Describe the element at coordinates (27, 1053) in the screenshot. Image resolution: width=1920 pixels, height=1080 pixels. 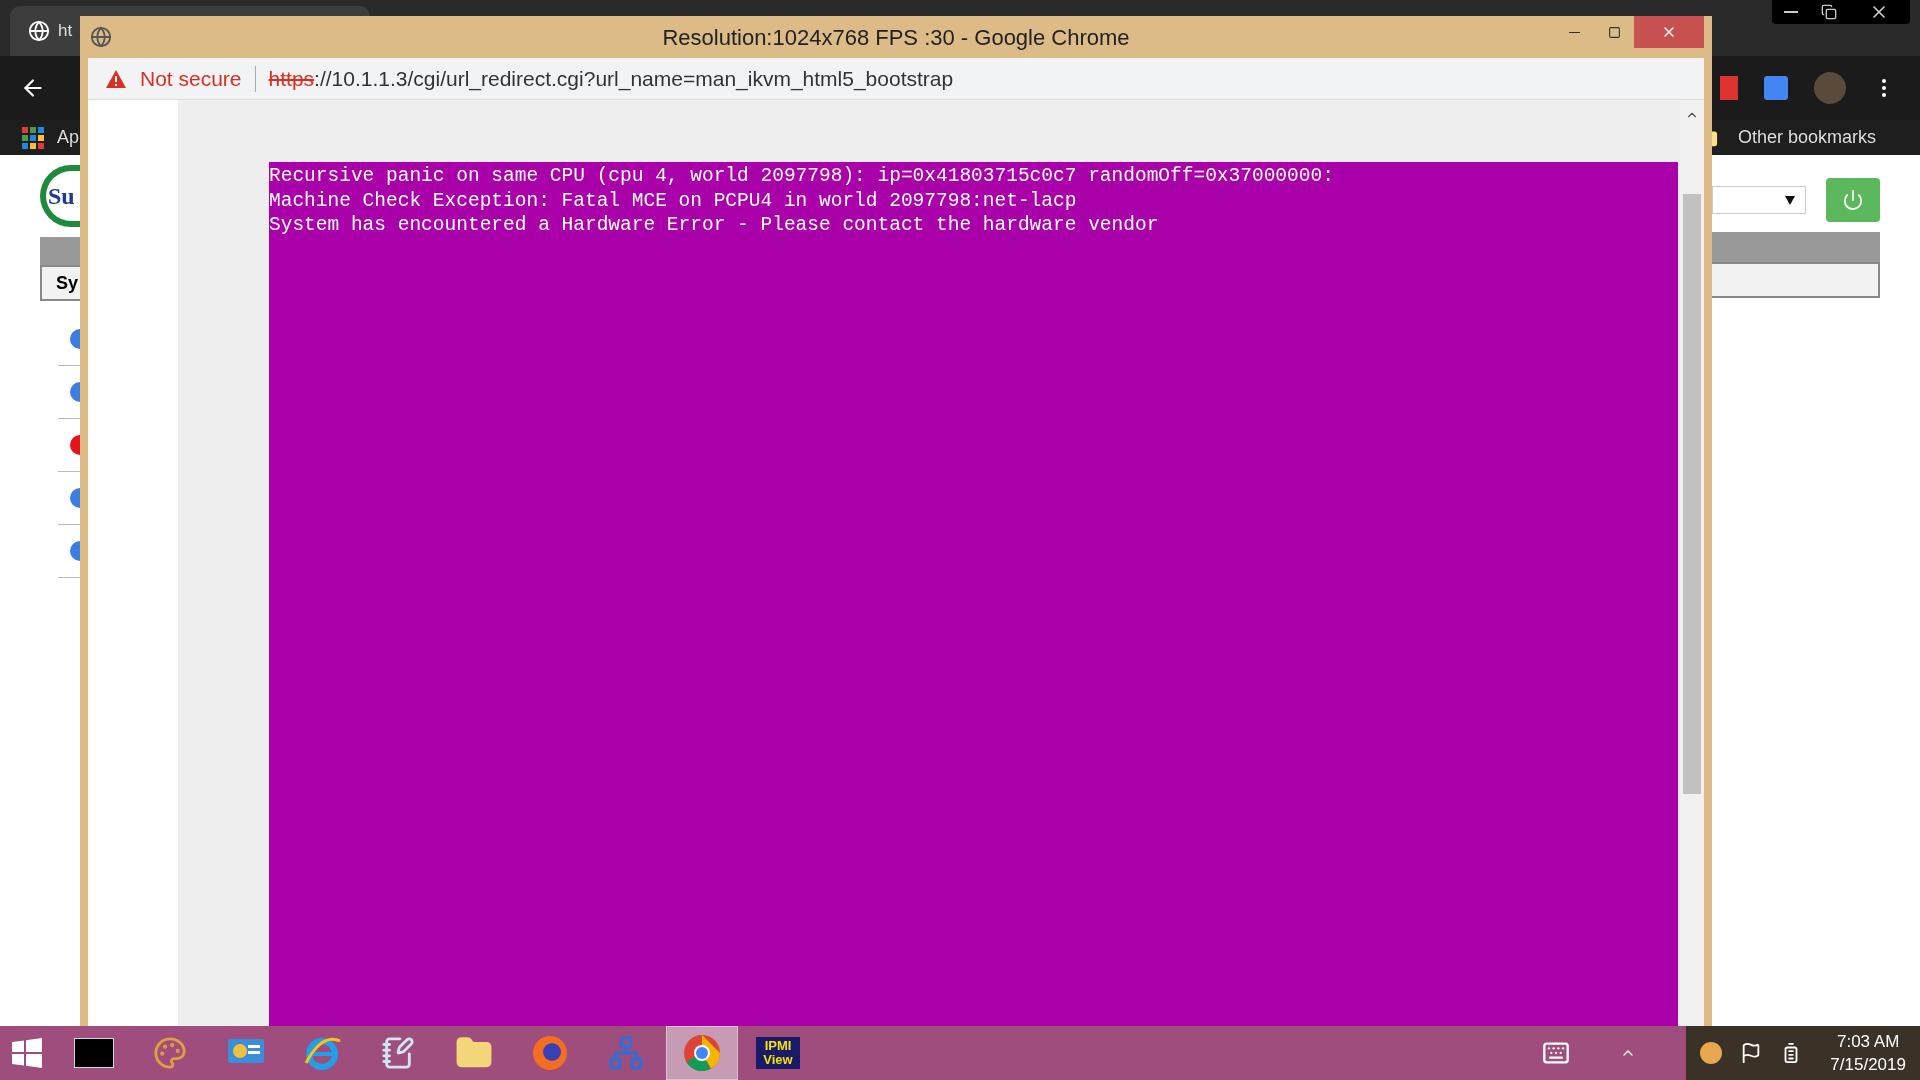
I see `windows-logo-icon` at that location.